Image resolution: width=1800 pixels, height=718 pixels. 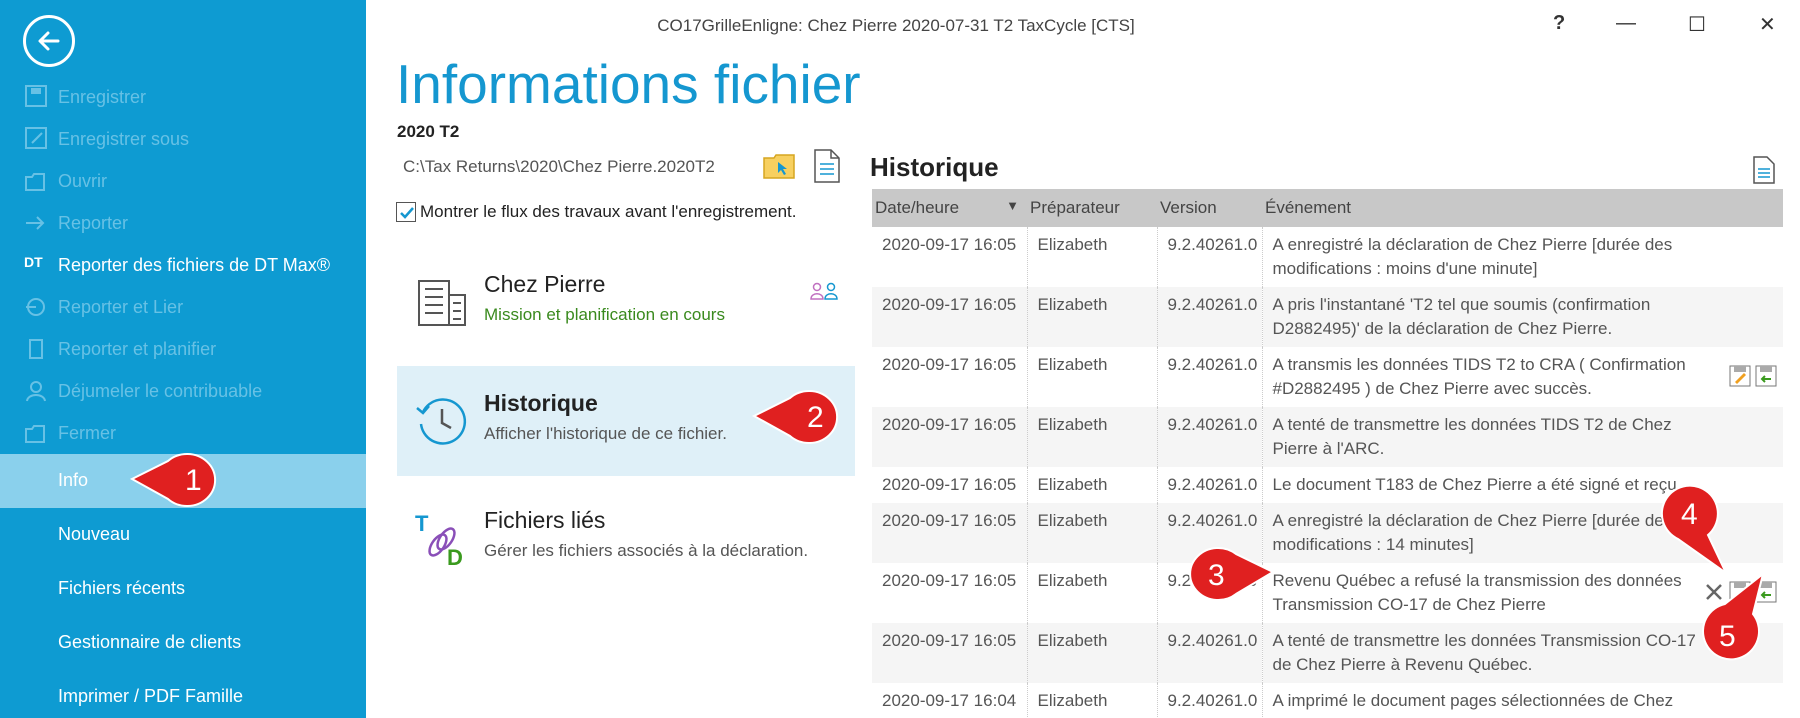 I want to click on checkbox-box, so click(x=406, y=212).